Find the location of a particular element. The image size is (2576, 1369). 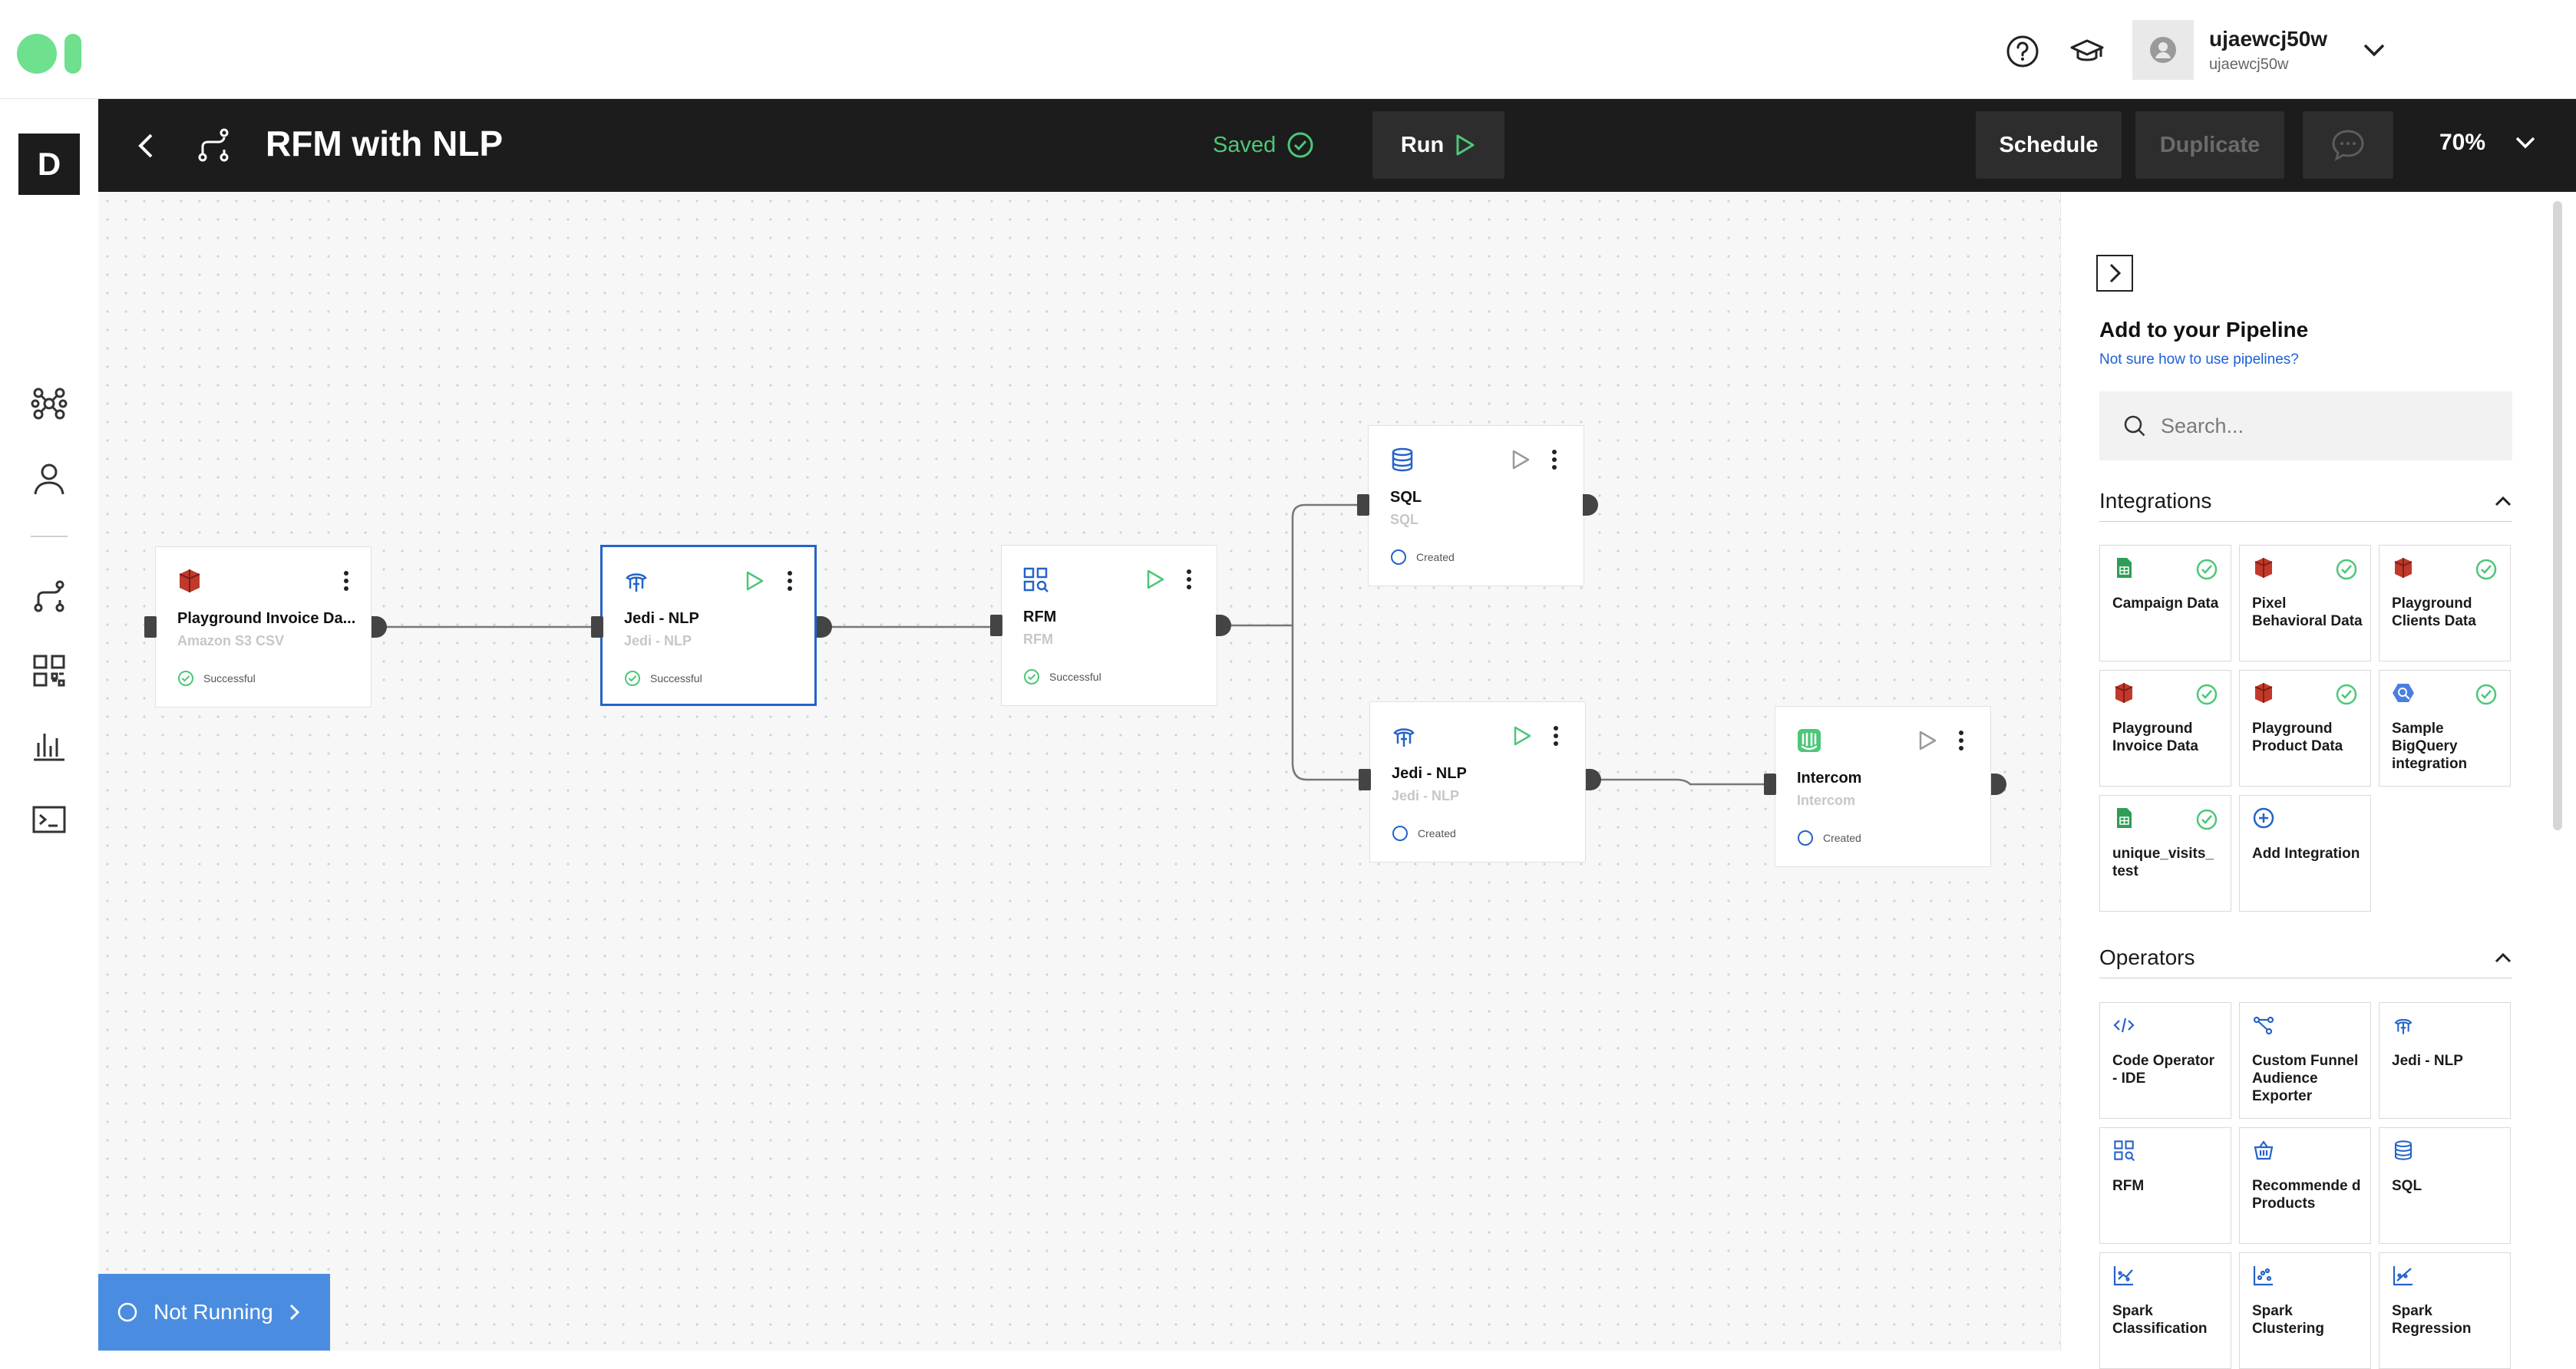

pipeline-node-jedi-nlp-2: Jedi - NLP Jedi - NLP Created is located at coordinates (1477, 782).